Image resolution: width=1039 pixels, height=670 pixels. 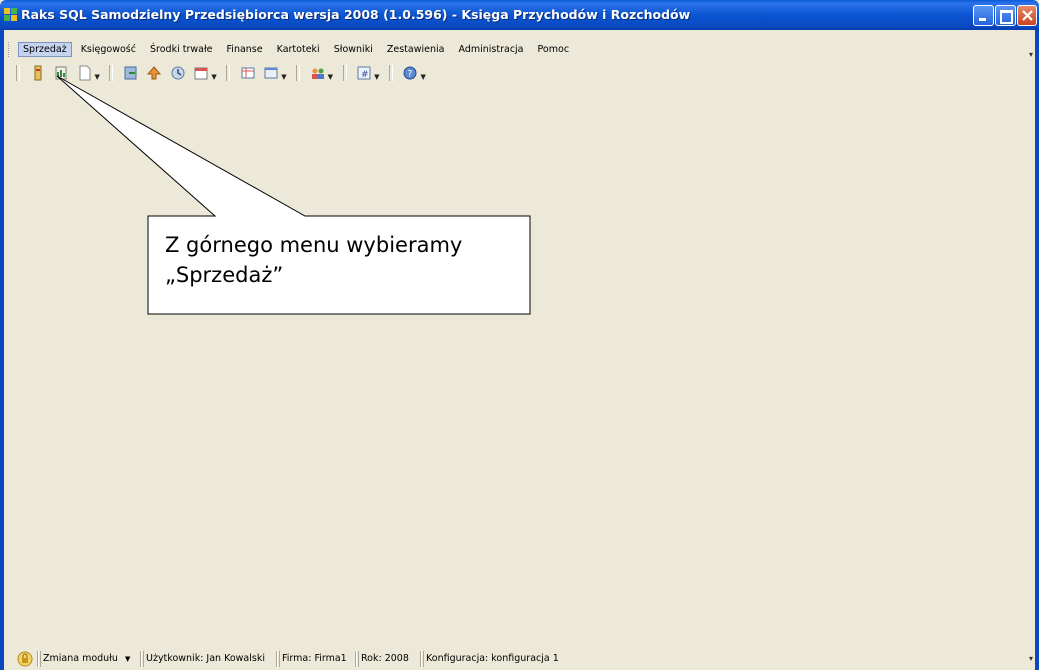 What do you see at coordinates (224, 275) in the screenshot?
I see `callout-line-2: „Sprzedaż”` at bounding box center [224, 275].